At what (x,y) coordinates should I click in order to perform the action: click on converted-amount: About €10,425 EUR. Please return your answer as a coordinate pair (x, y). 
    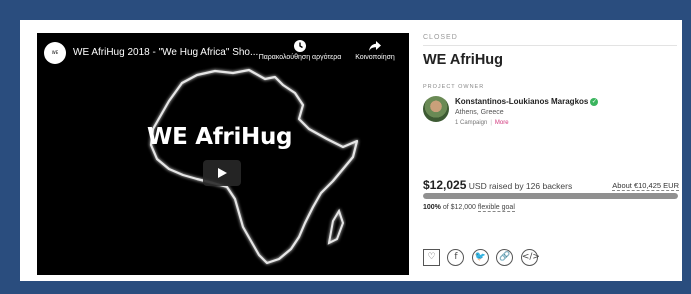
    Looking at the image, I should click on (645, 186).